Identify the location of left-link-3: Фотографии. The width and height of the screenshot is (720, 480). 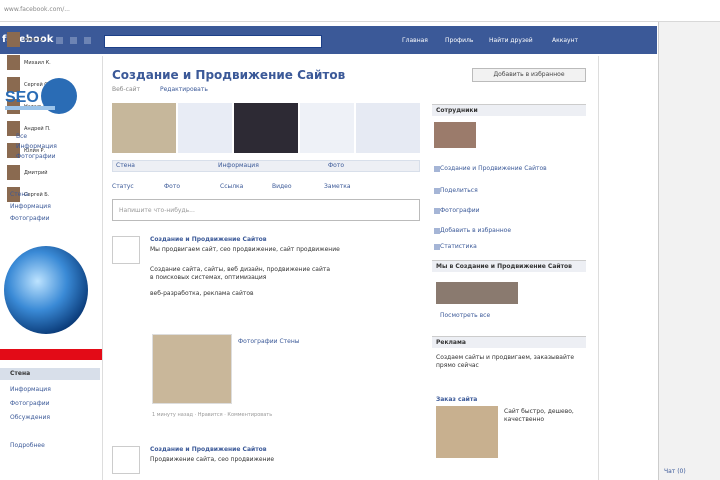
(30, 218).